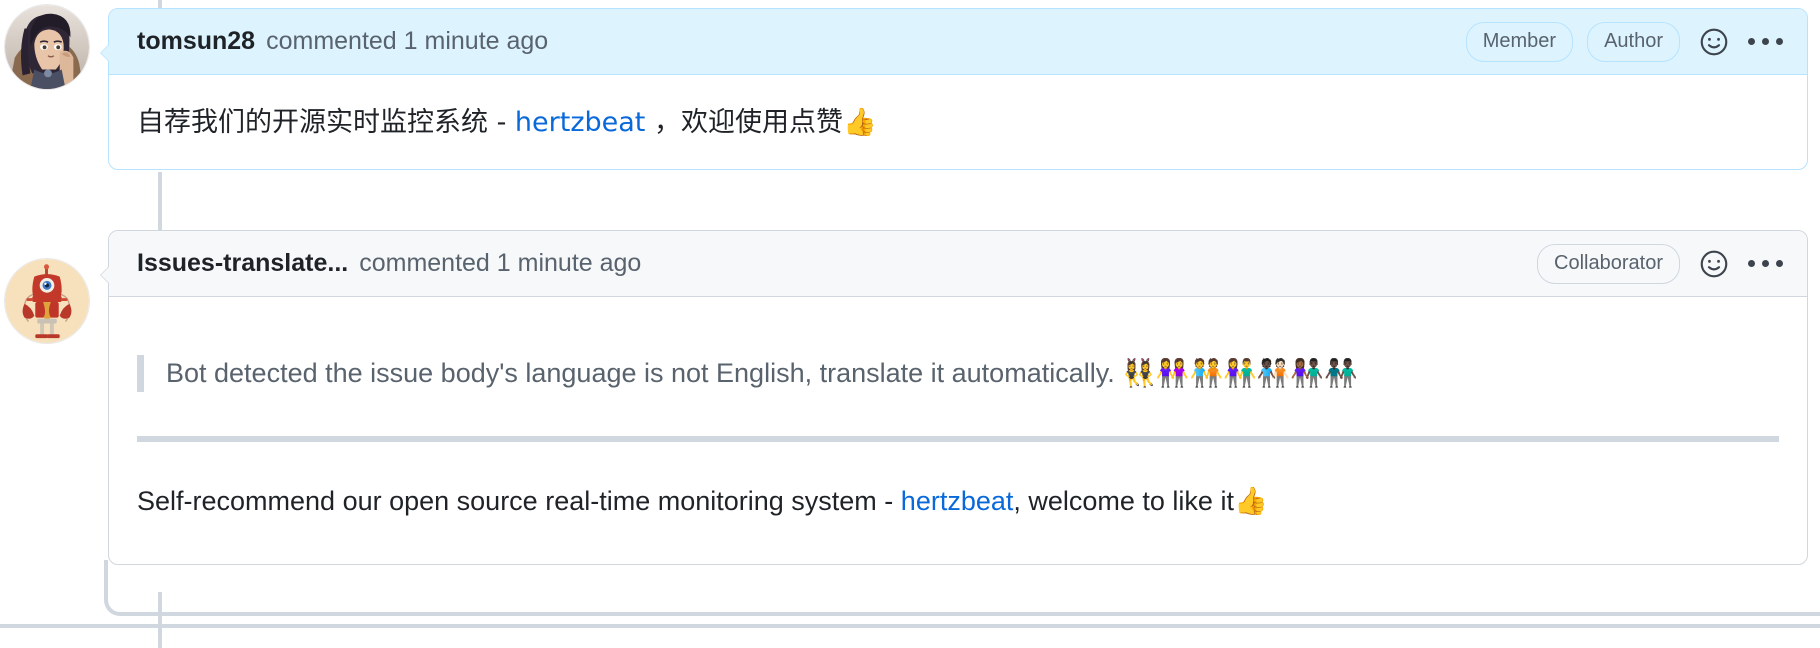 This screenshot has width=1820, height=648. Describe the element at coordinates (1519, 41) in the screenshot. I see `badge-member: Member` at that location.